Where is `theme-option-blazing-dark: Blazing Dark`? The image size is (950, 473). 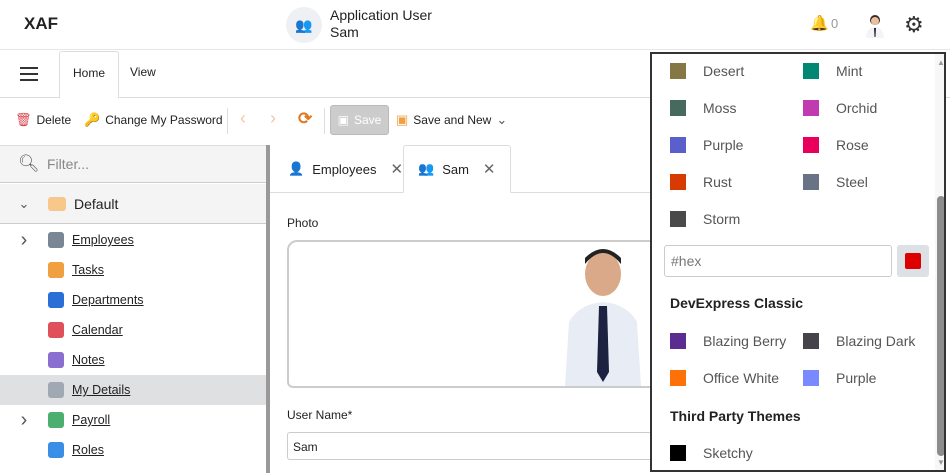
theme-option-blazing-dark: Blazing Dark is located at coordinates (859, 341).